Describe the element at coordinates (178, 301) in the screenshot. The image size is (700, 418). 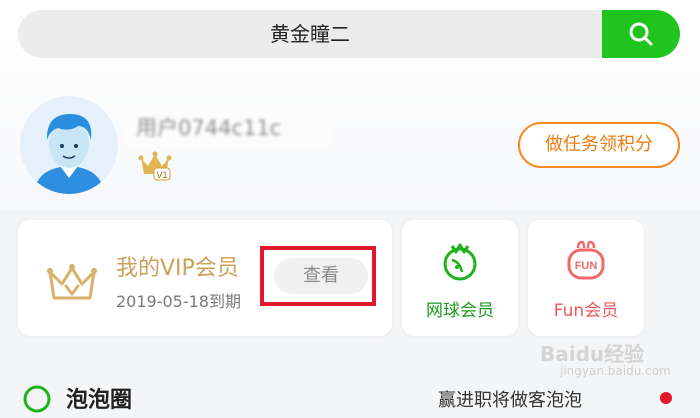
I see `vip-expiry: 2019-05-18到期` at that location.